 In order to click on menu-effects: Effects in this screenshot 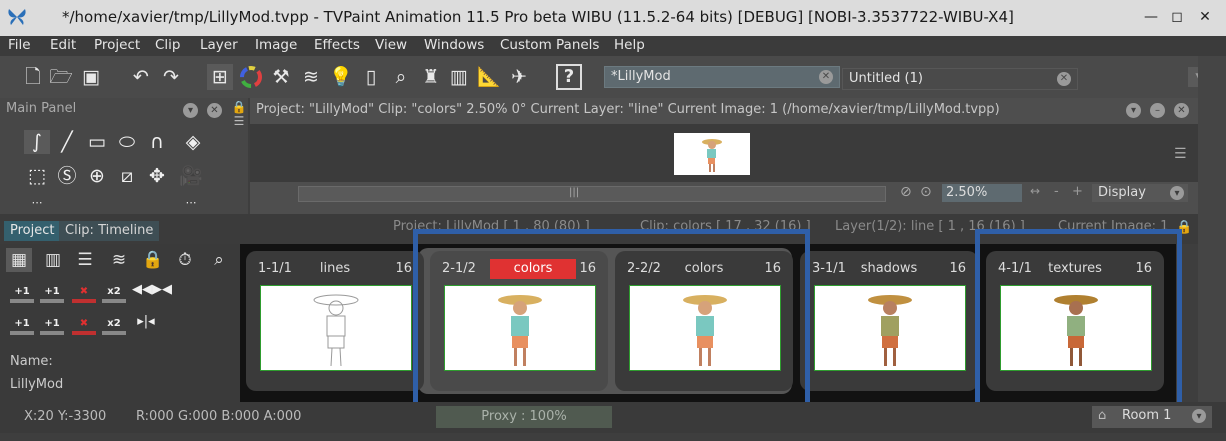, I will do `click(337, 45)`.